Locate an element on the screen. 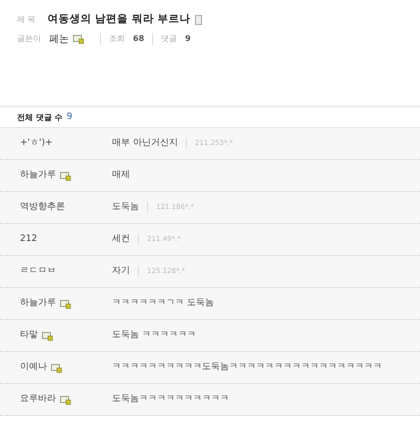  comment-text: 자기 is located at coordinates (121, 271).